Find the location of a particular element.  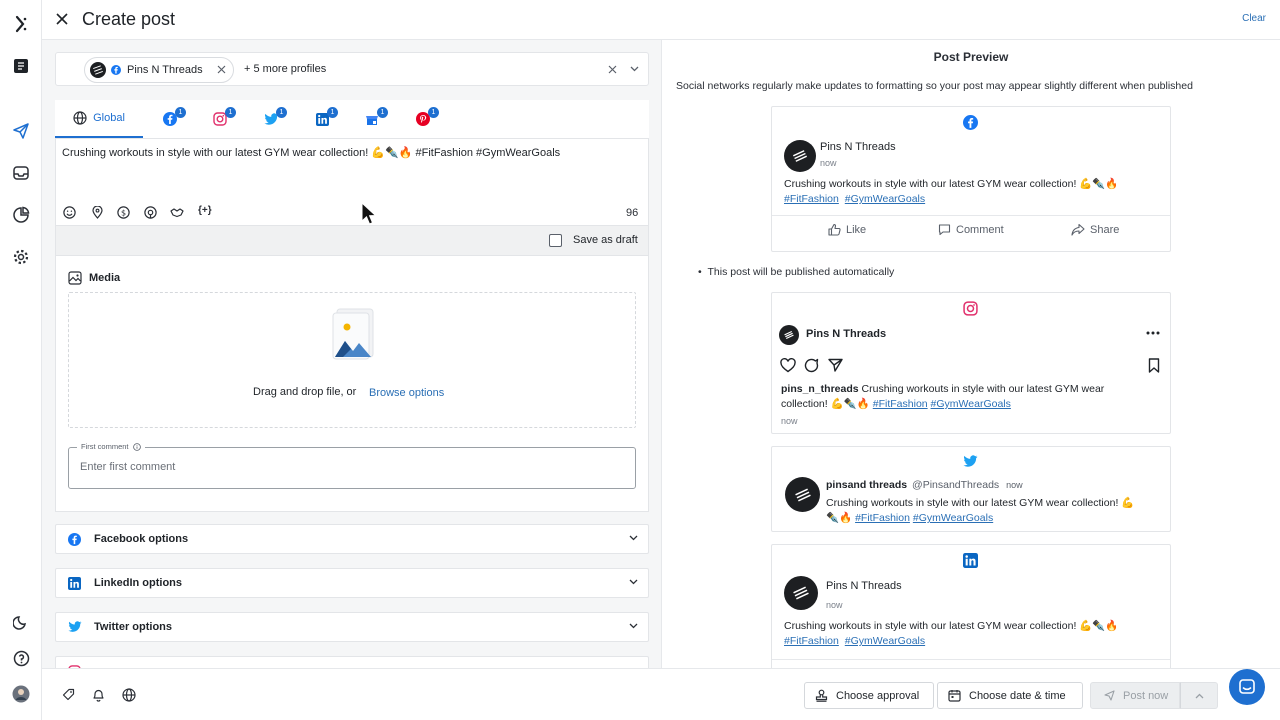

drop-text: Drag and drop file, or is located at coordinates (305, 392).